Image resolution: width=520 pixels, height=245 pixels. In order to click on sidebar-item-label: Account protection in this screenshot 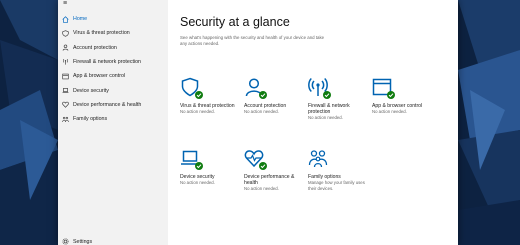, I will do `click(95, 47)`.